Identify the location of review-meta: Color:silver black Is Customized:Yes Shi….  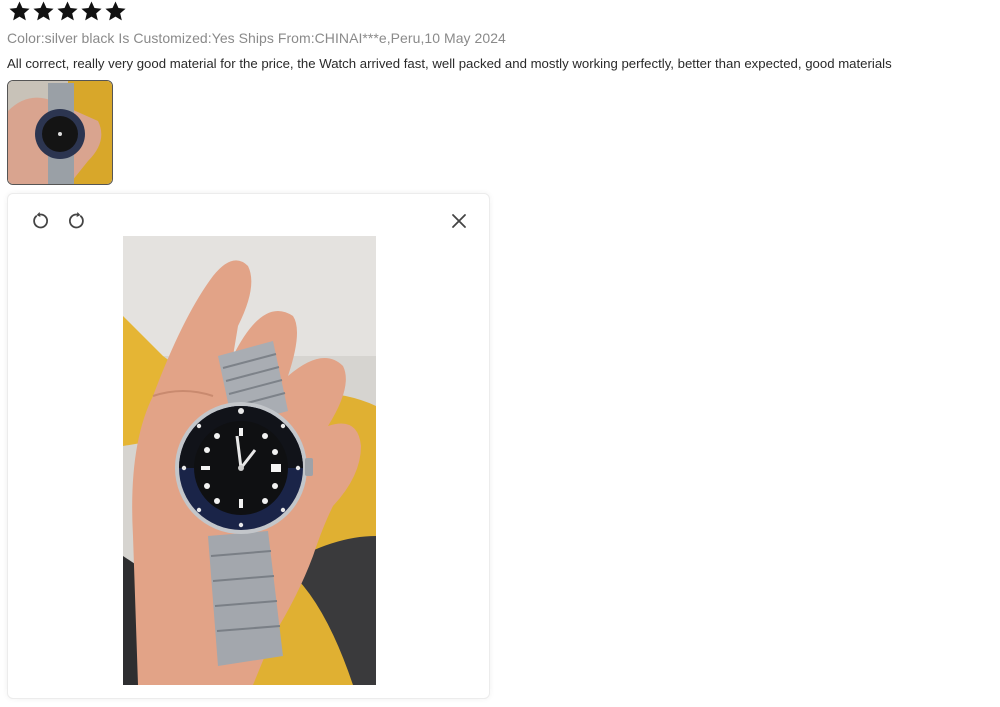
(256, 38).